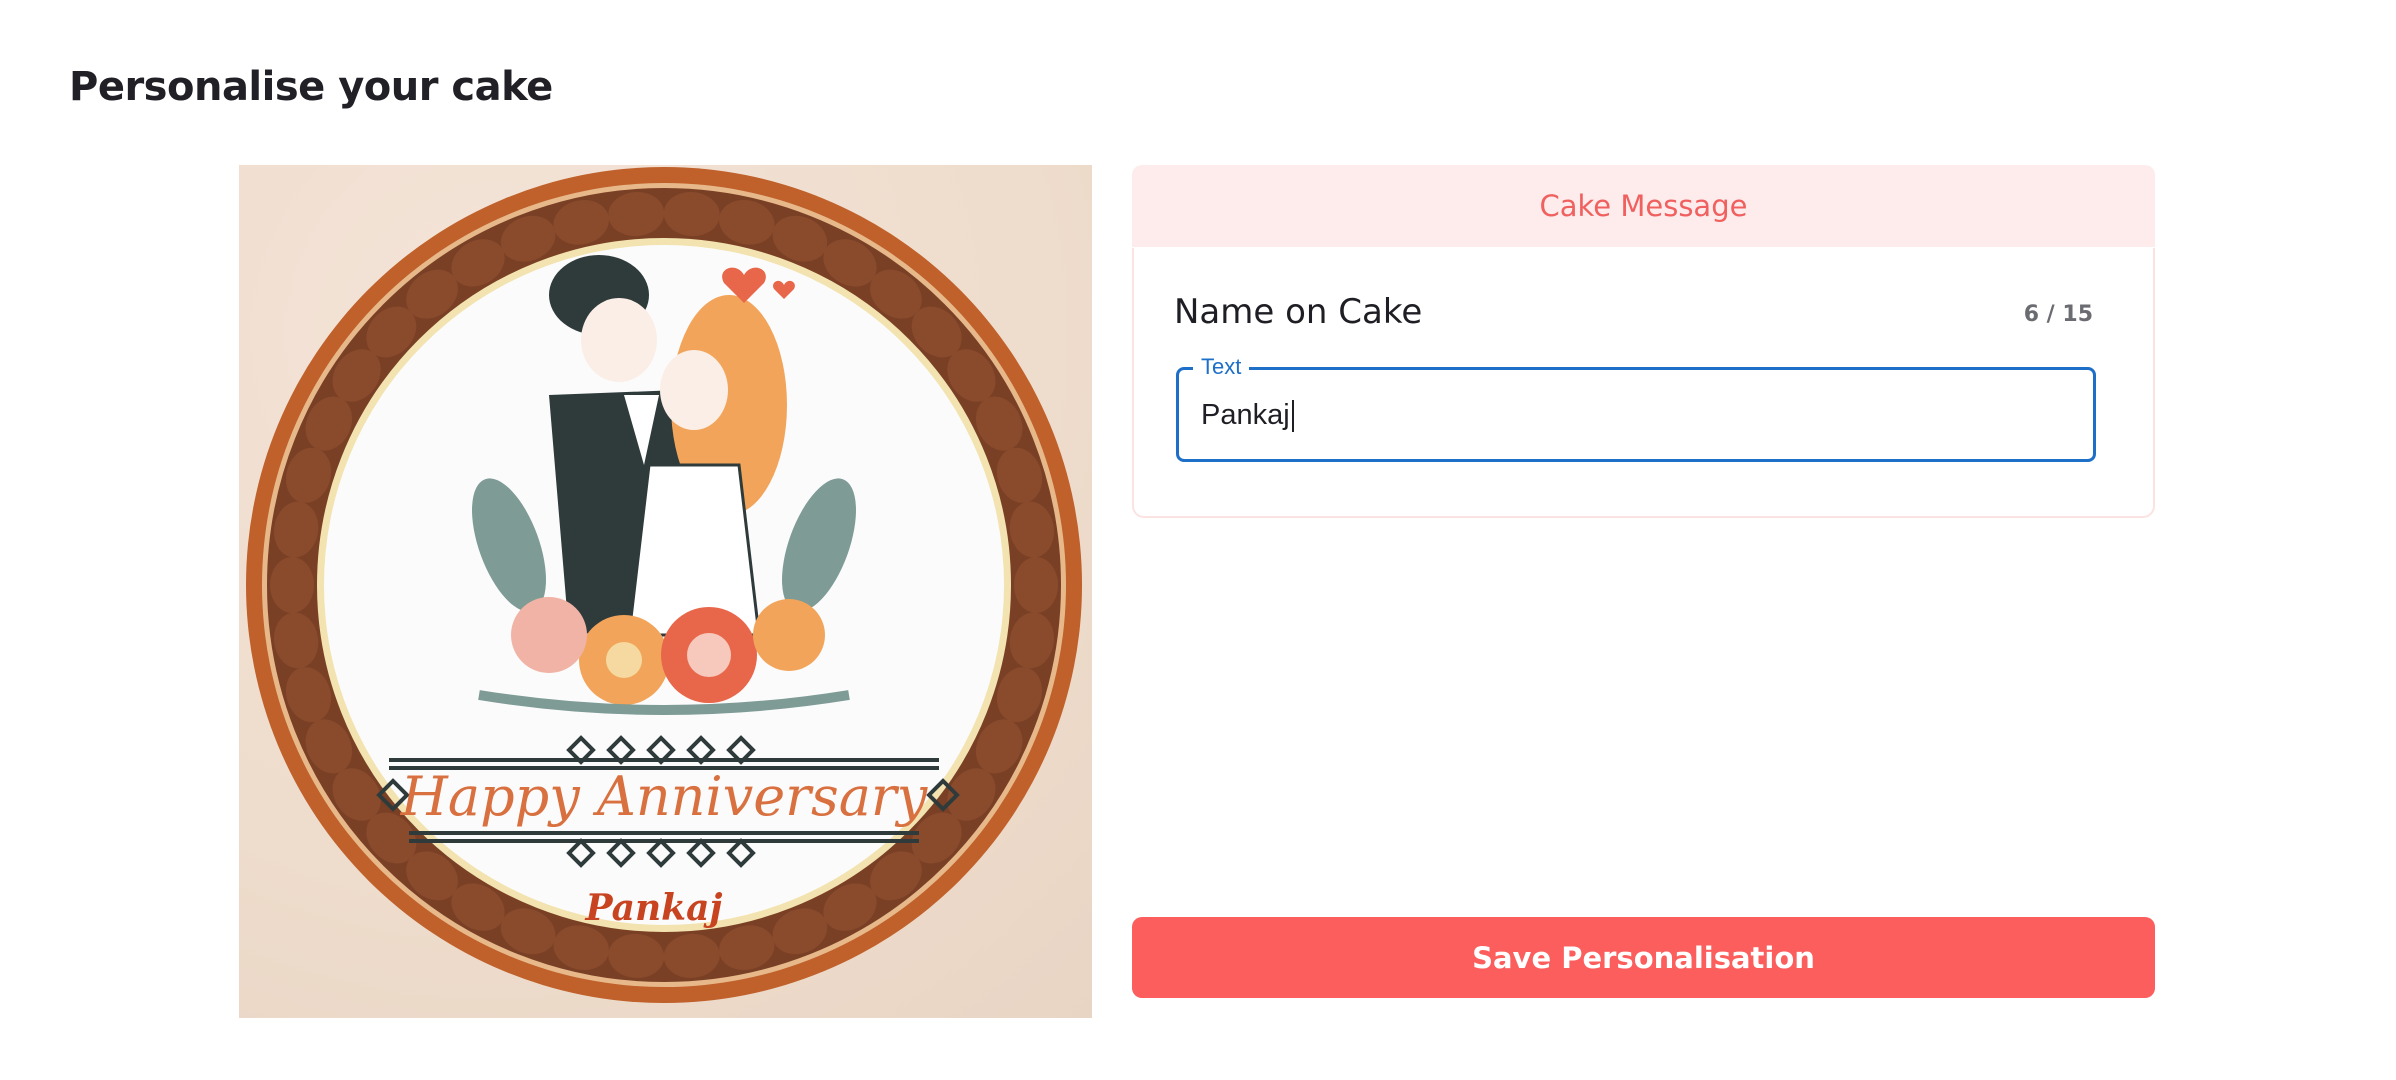 Image resolution: width=2396 pixels, height=1080 pixels. I want to click on field-title: Name on Cake, so click(1298, 312).